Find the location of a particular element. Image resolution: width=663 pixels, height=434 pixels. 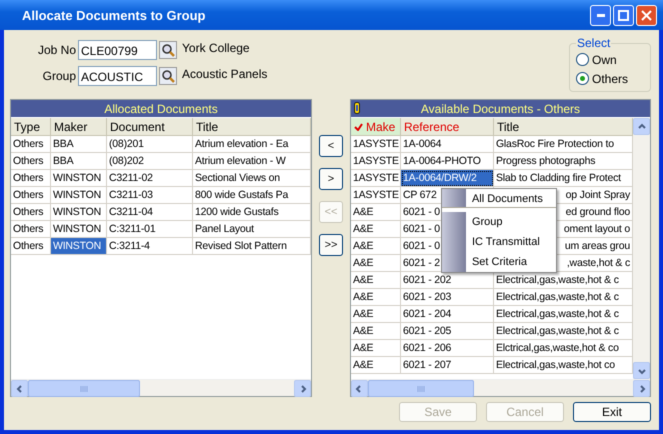

panel-title: Allocated Documents is located at coordinates (161, 109).